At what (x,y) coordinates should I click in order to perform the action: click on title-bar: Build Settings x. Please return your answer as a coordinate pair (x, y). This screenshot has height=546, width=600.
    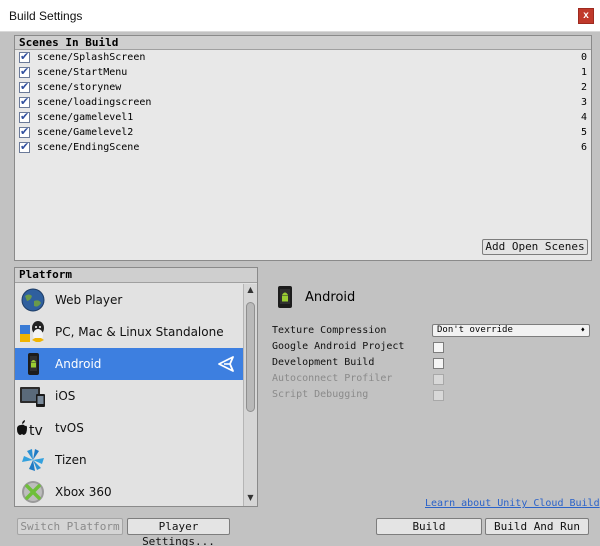
    Looking at the image, I should click on (300, 16).